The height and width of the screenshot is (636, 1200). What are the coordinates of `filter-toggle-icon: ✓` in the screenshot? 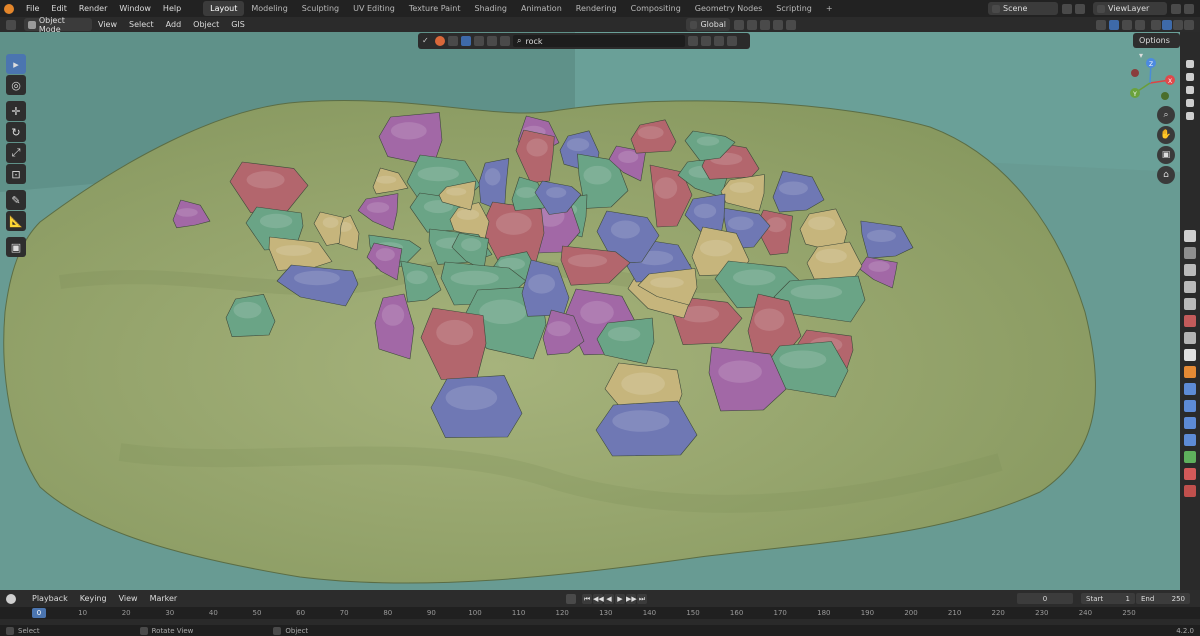 It's located at (427, 41).